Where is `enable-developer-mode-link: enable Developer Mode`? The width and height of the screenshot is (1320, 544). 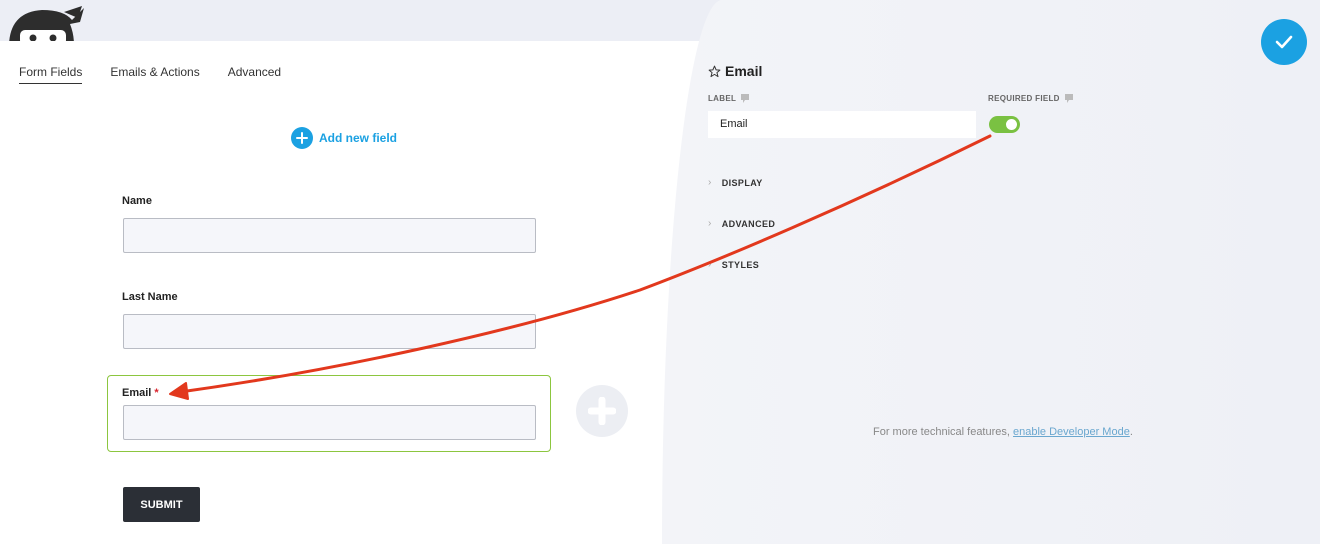
enable-developer-mode-link: enable Developer Mode is located at coordinates (1071, 432).